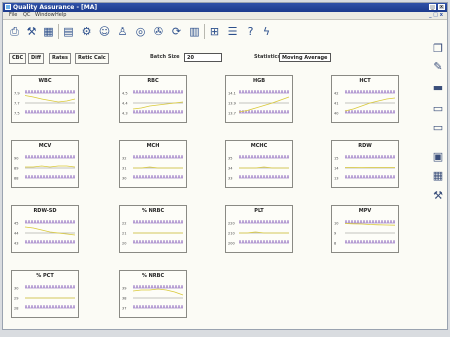  Describe the element at coordinates (125, 104) in the screenshot. I see `y-tick-label: 4.4` at that location.